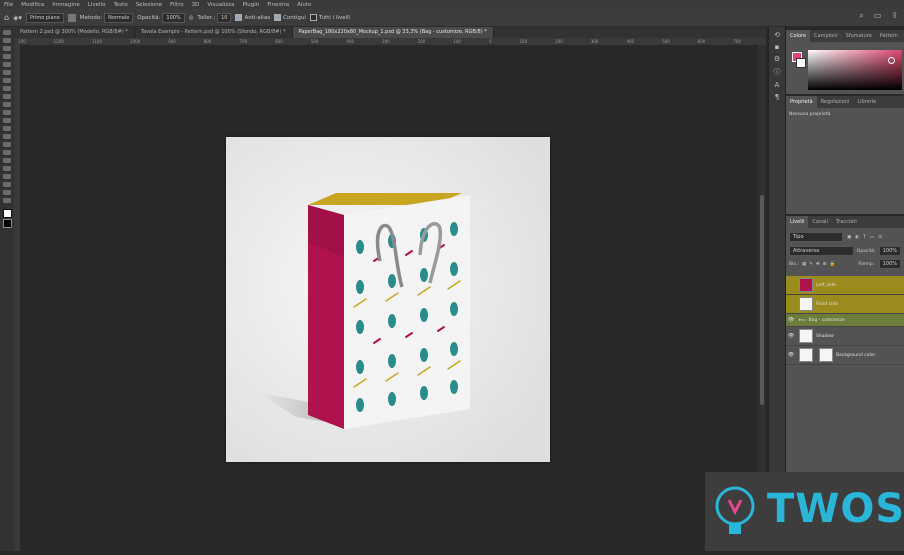 This screenshot has width=904, height=555. What do you see at coordinates (7, 112) in the screenshot?
I see `history-brush-tool-icon` at bounding box center [7, 112].